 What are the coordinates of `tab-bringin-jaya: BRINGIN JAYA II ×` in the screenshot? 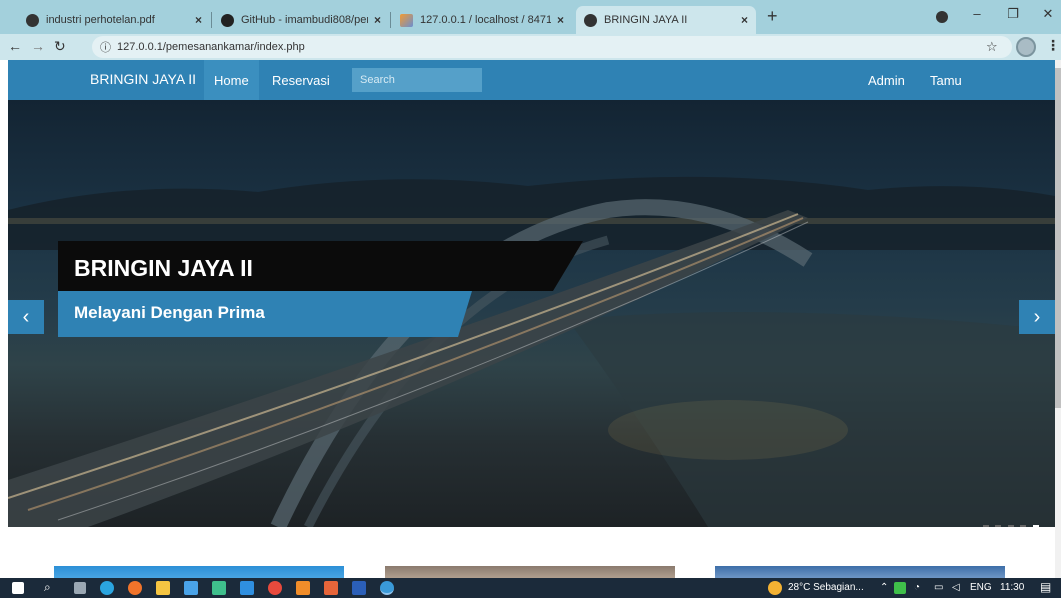 It's located at (666, 20).